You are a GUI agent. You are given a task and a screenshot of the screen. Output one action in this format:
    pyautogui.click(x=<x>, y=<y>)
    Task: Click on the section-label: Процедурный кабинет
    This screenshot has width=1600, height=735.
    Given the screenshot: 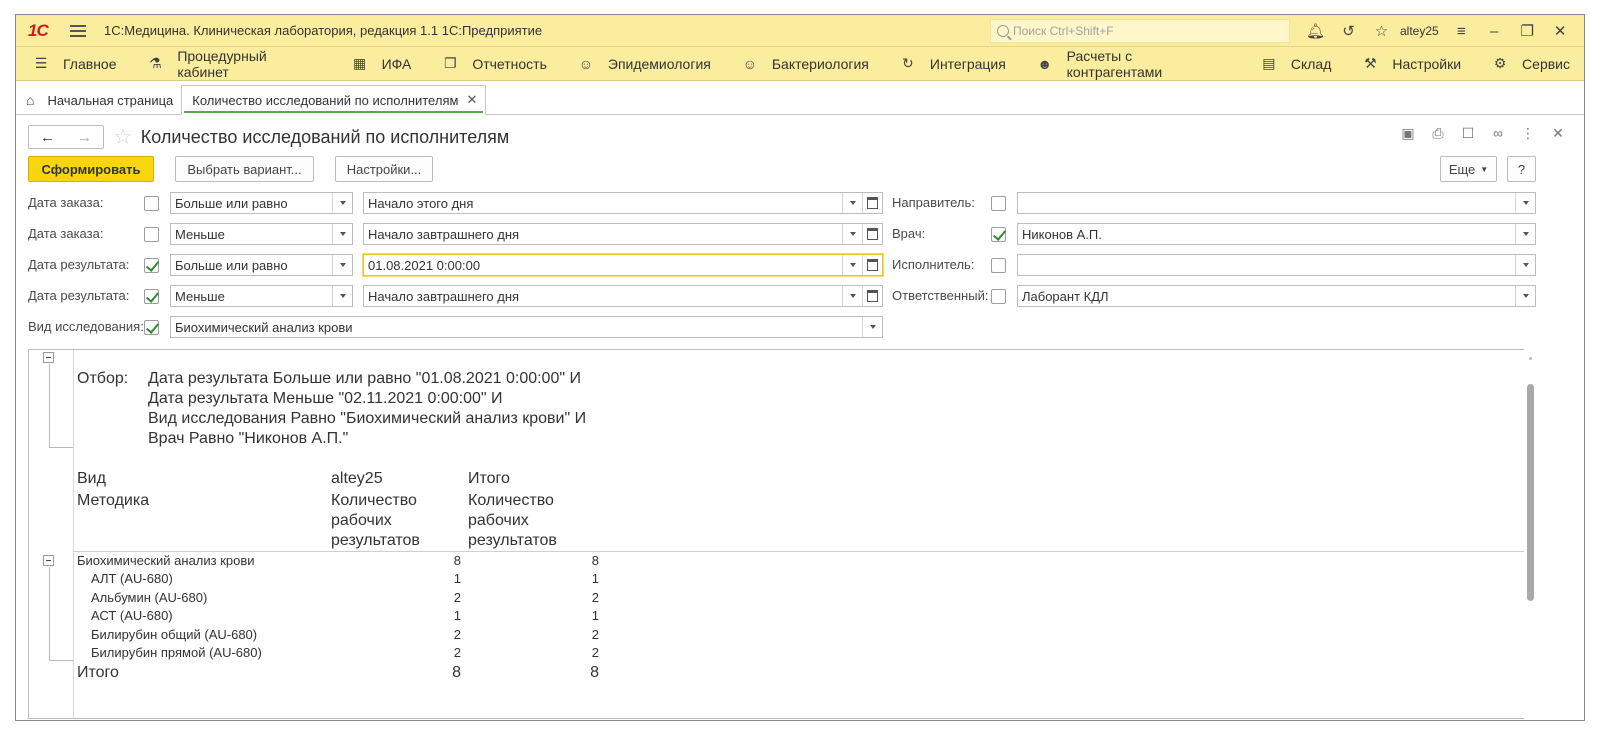 What is the action you would take?
    pyautogui.click(x=222, y=63)
    